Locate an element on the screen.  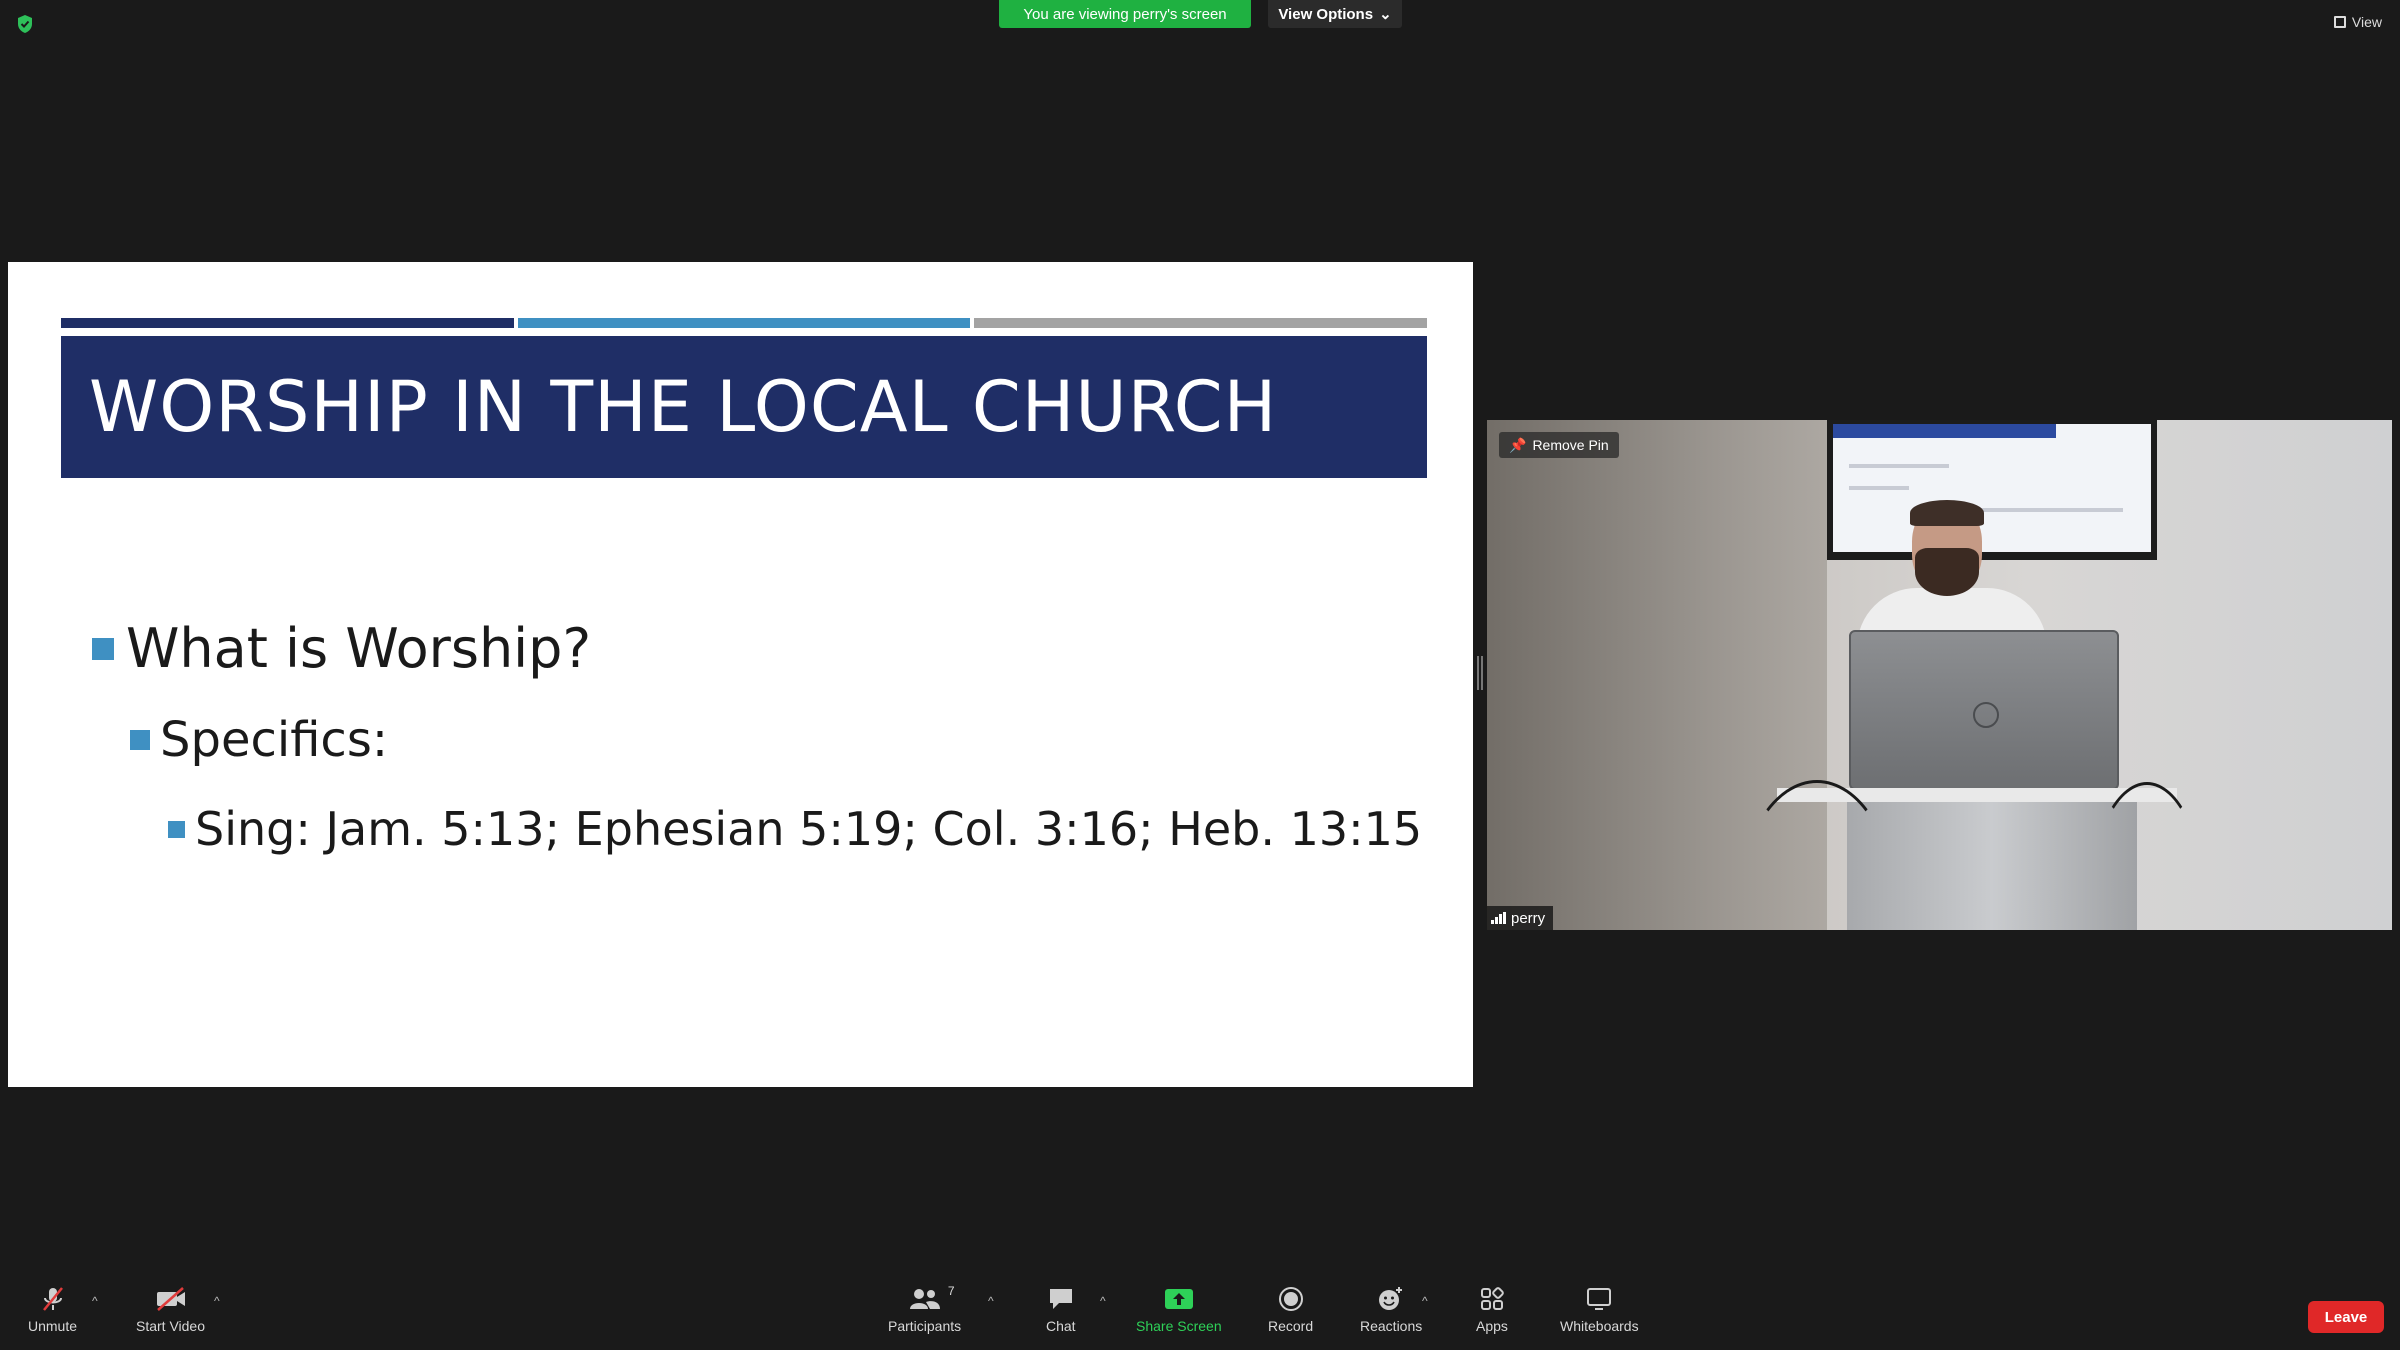
unmute-label: Unmute is located at coordinates (53, 1326).